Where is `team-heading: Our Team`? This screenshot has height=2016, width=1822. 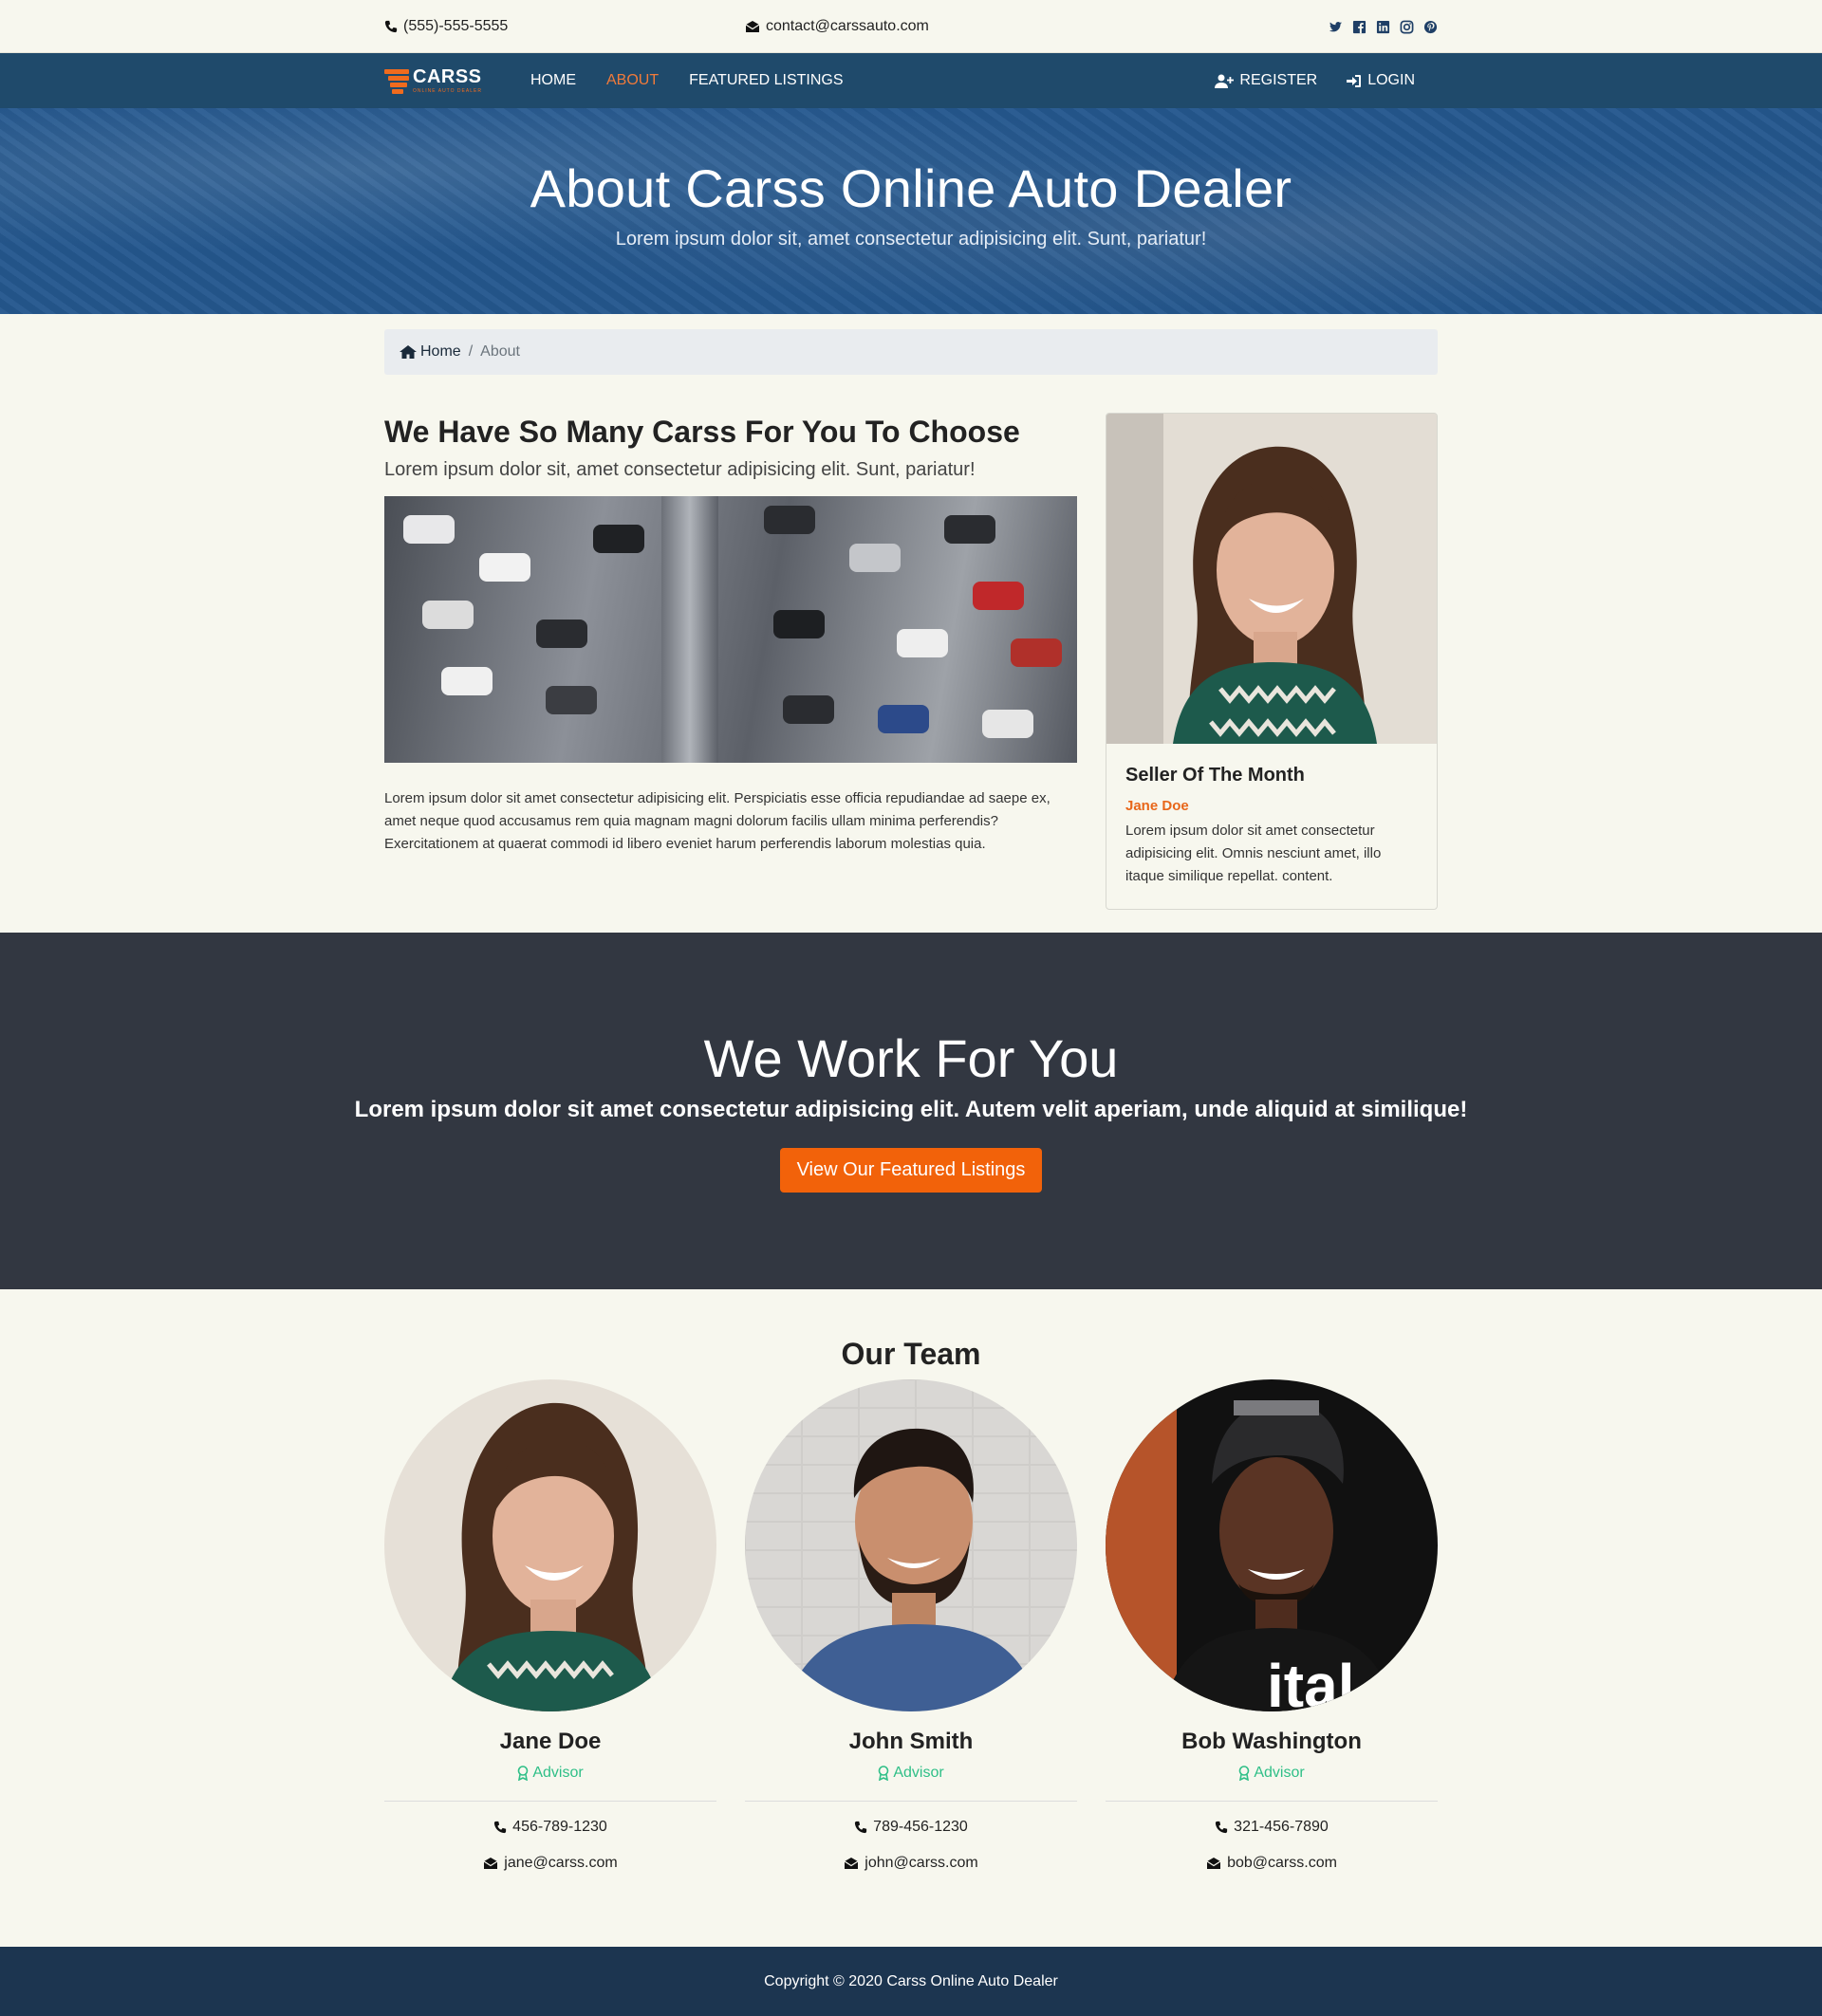 team-heading: Our Team is located at coordinates (911, 1354).